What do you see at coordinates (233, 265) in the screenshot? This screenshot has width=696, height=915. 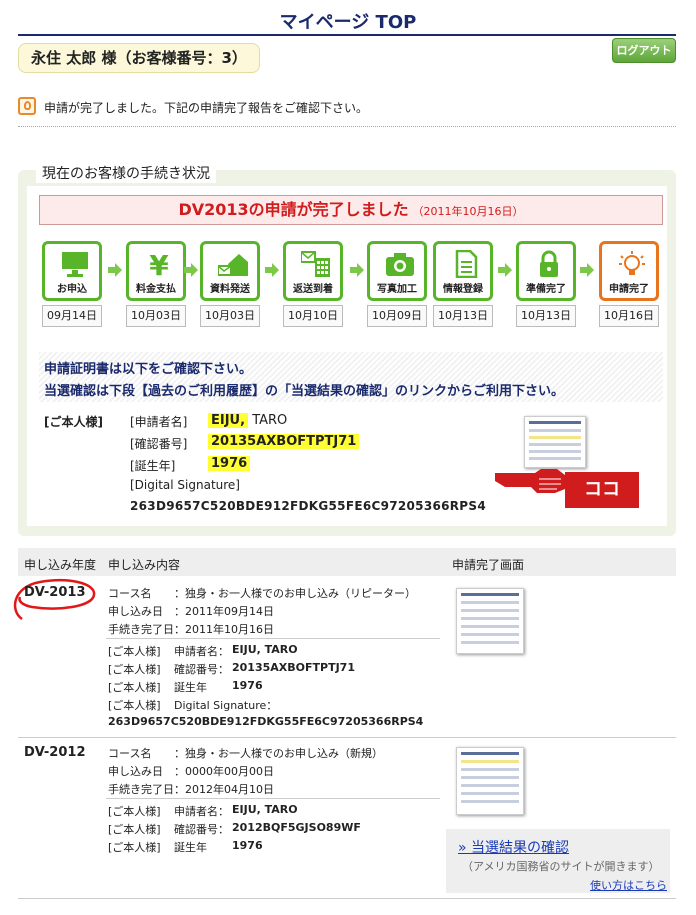 I see `house-mail-icon` at bounding box center [233, 265].